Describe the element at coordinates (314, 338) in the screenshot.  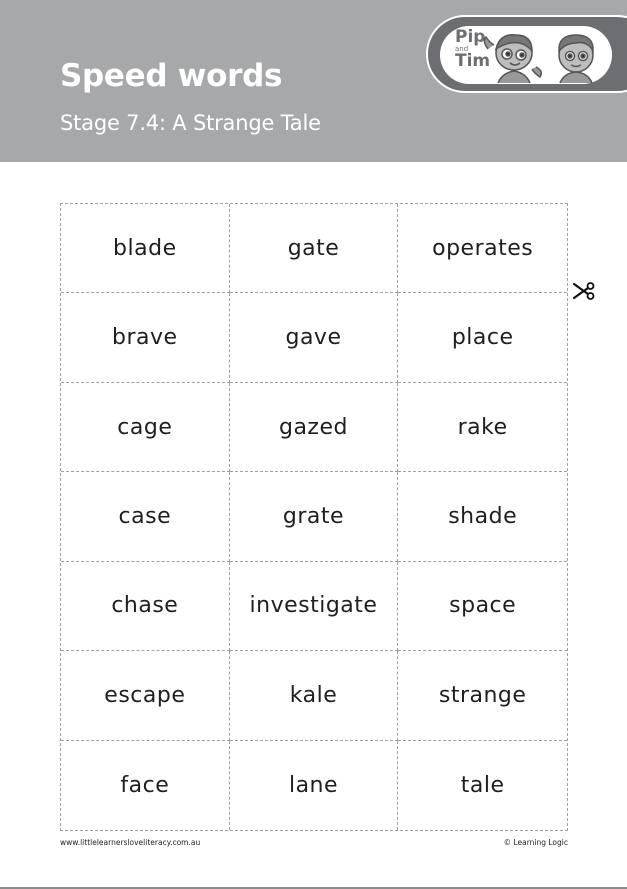
I see `word-card: gave` at that location.